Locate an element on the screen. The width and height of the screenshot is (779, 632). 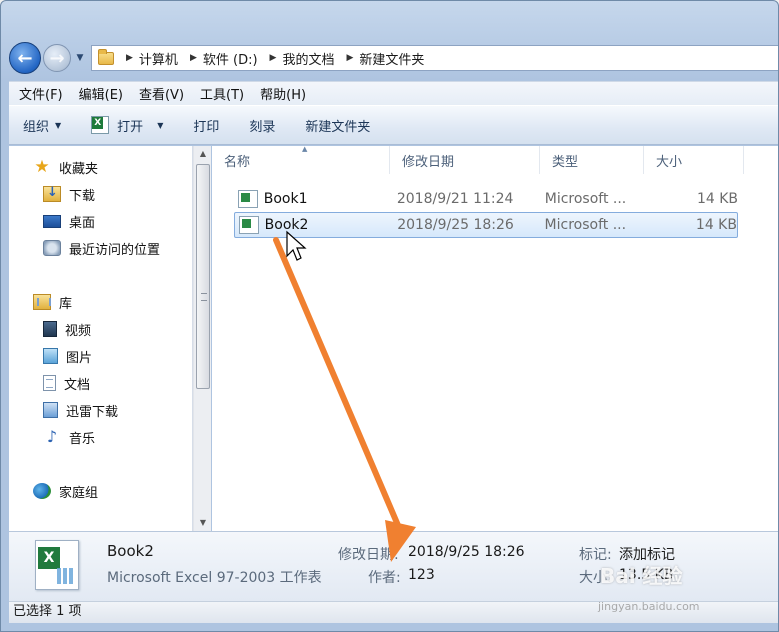
music-note-icon: ♪ is located at coordinates (52, 436).